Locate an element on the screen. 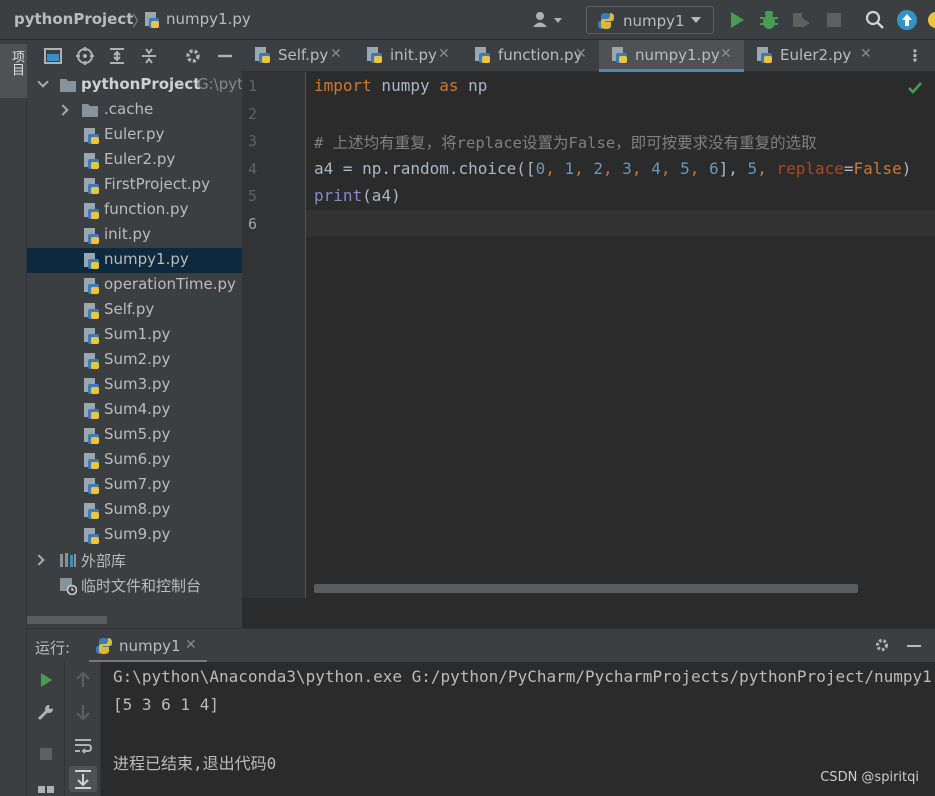  tree-file: numpy1.py is located at coordinates (134, 260).